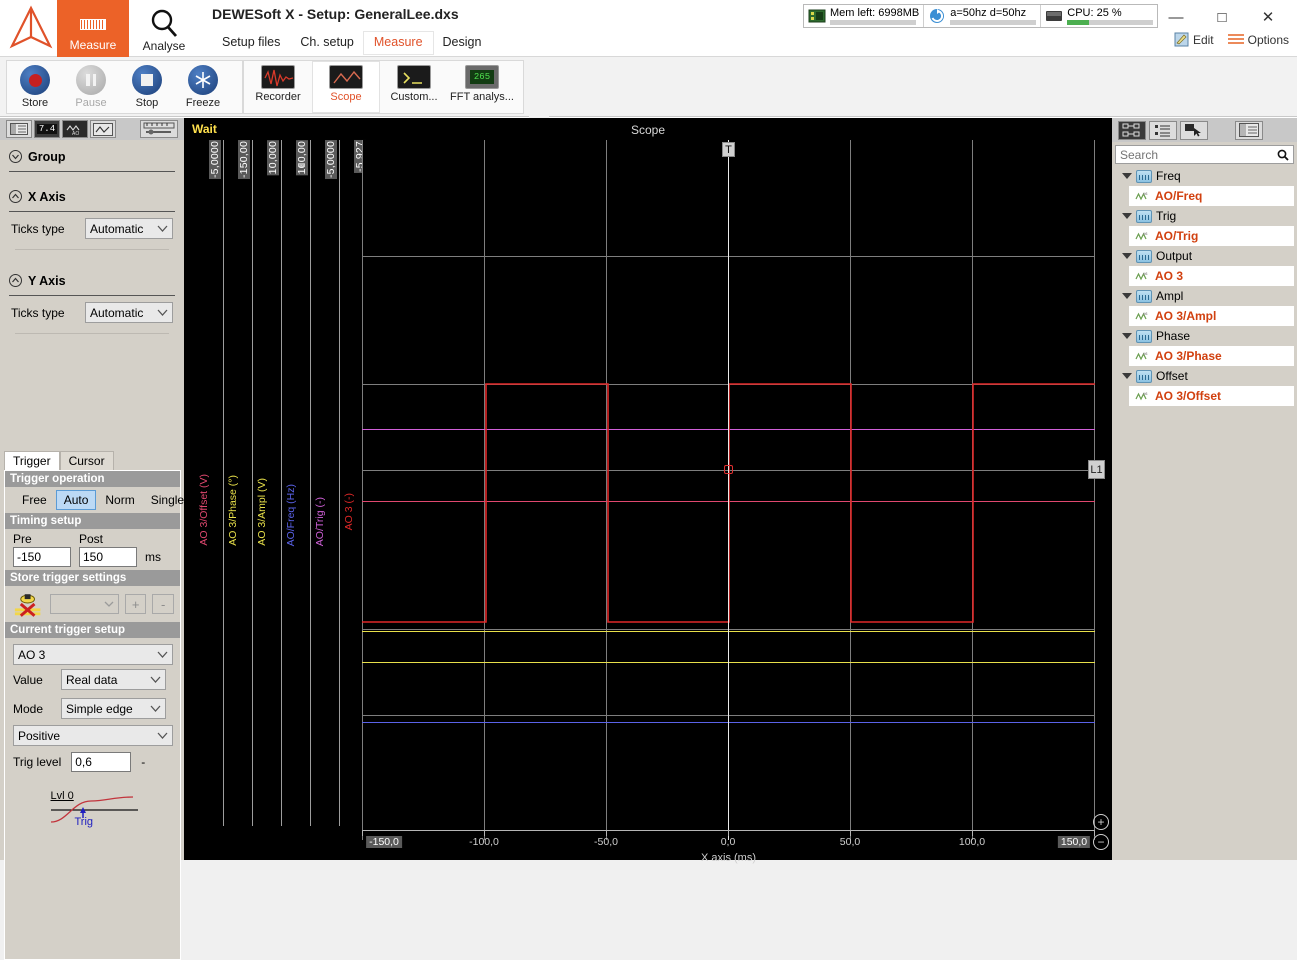 The width and height of the screenshot is (1297, 960). Describe the element at coordinates (92, 630) in the screenshot. I see `current-trigger-header: Current trigger setup` at that location.